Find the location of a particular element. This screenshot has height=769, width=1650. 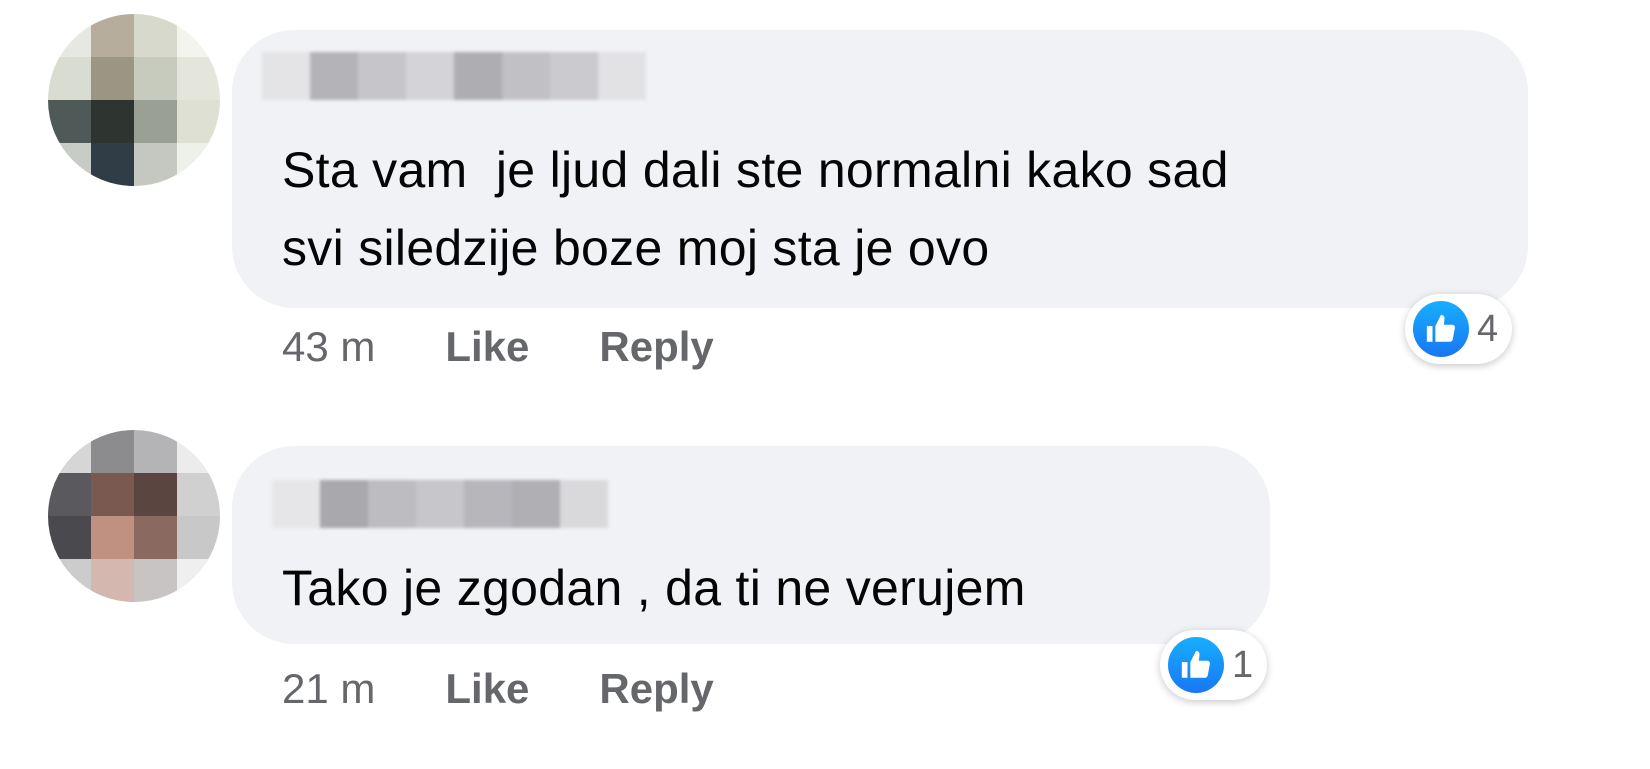

comment-timestamp: 21 m is located at coordinates (328, 689).